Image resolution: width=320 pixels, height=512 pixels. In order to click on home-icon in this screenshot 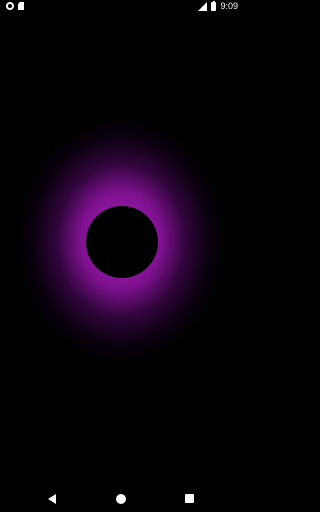, I will do `click(121, 499)`.